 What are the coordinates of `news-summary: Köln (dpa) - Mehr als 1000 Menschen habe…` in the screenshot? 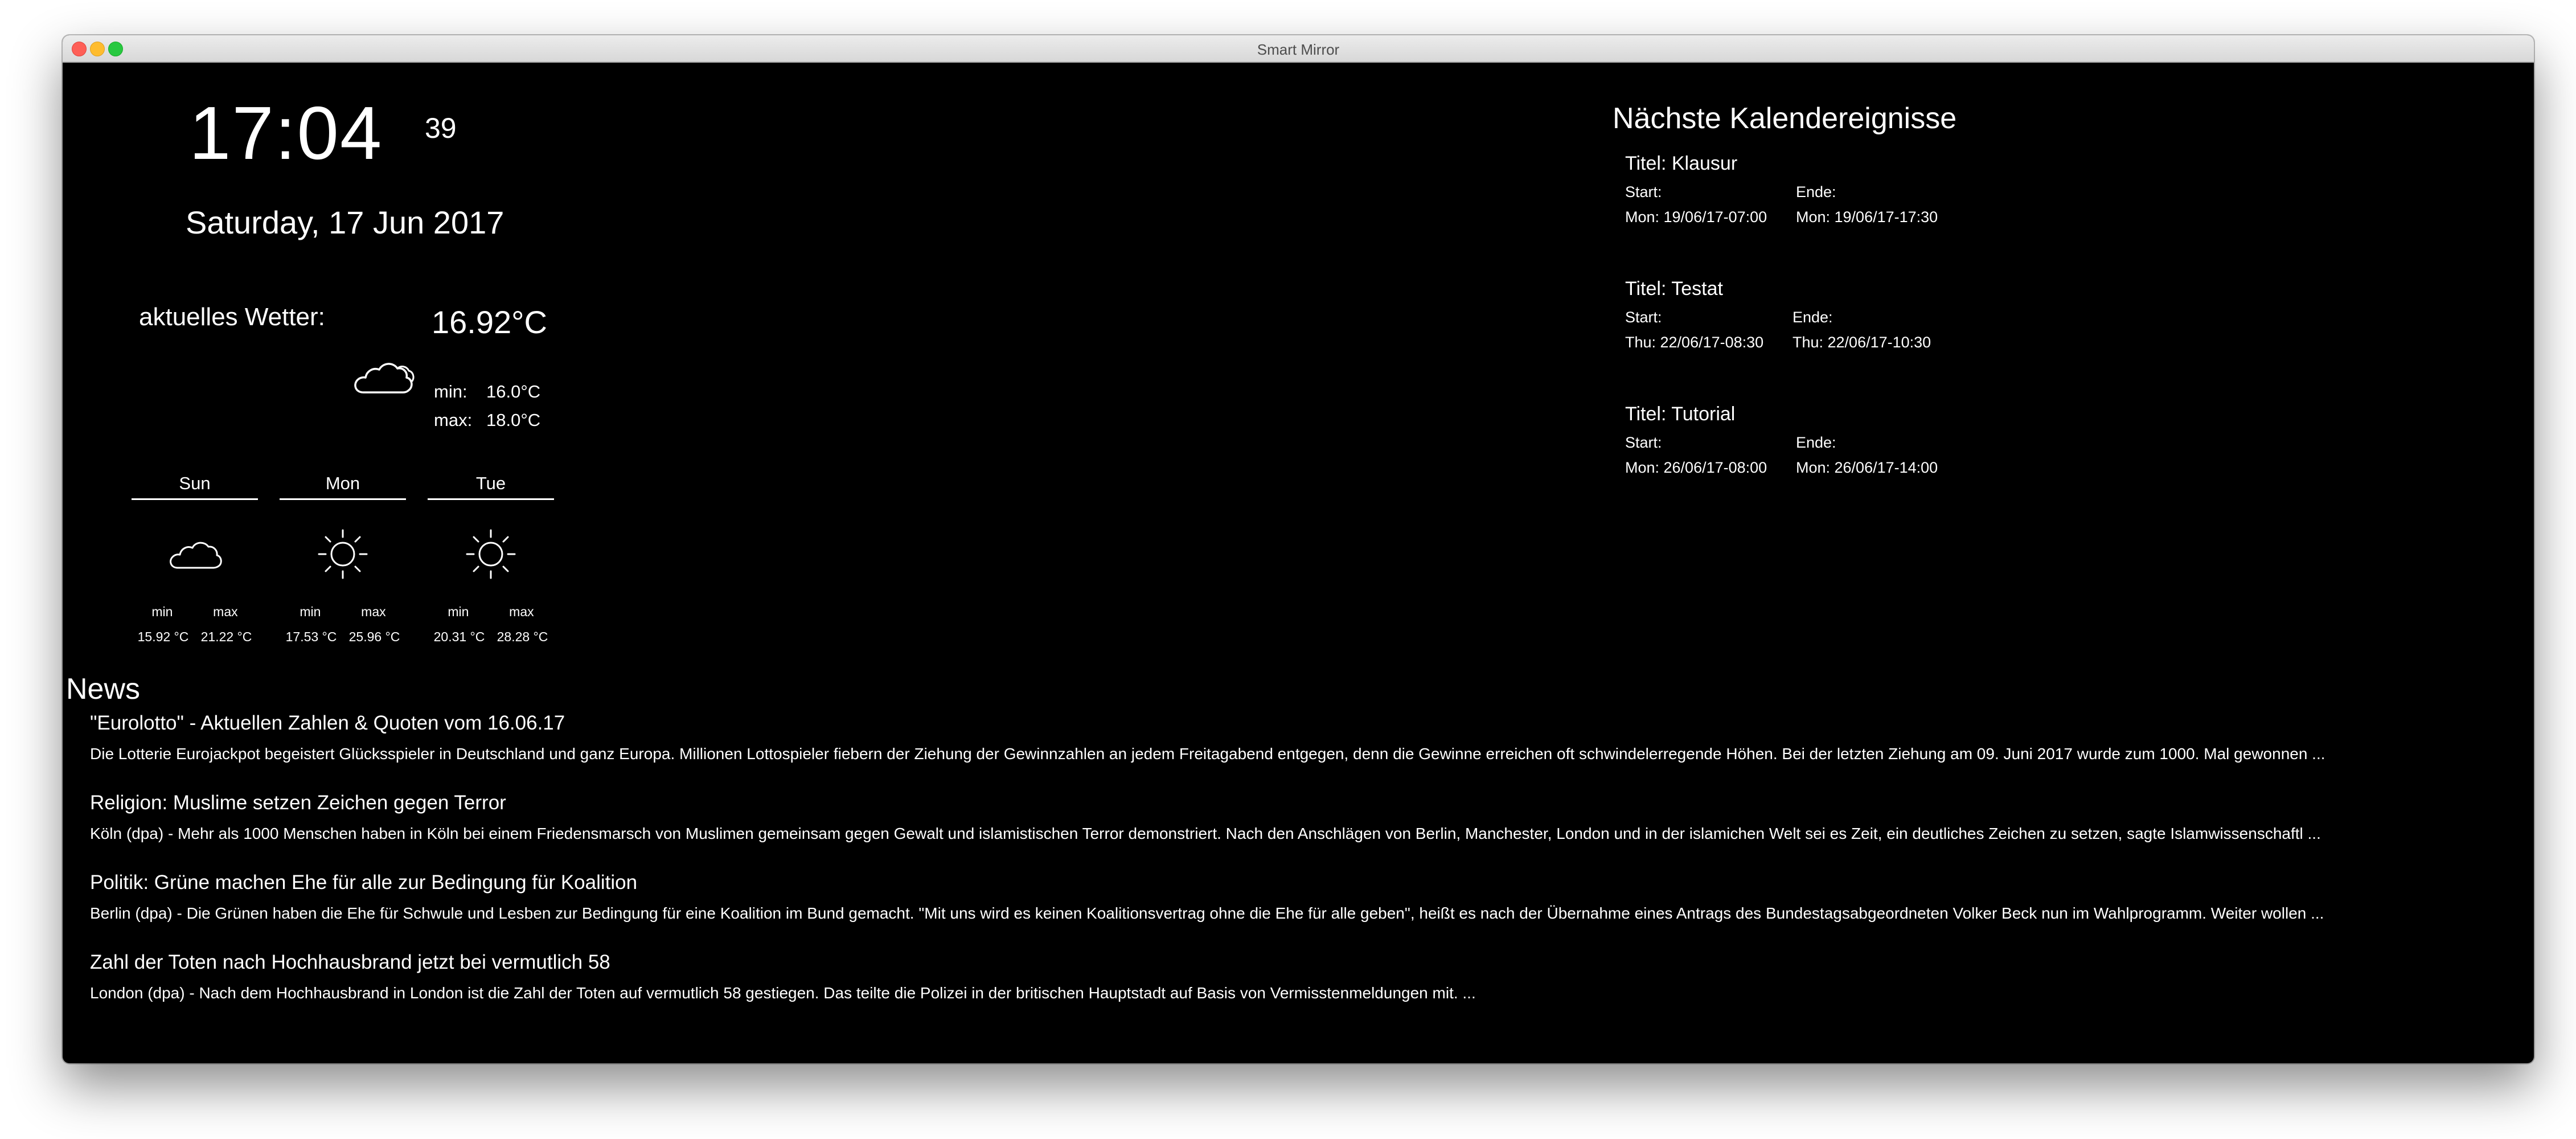 It's located at (1205, 833).